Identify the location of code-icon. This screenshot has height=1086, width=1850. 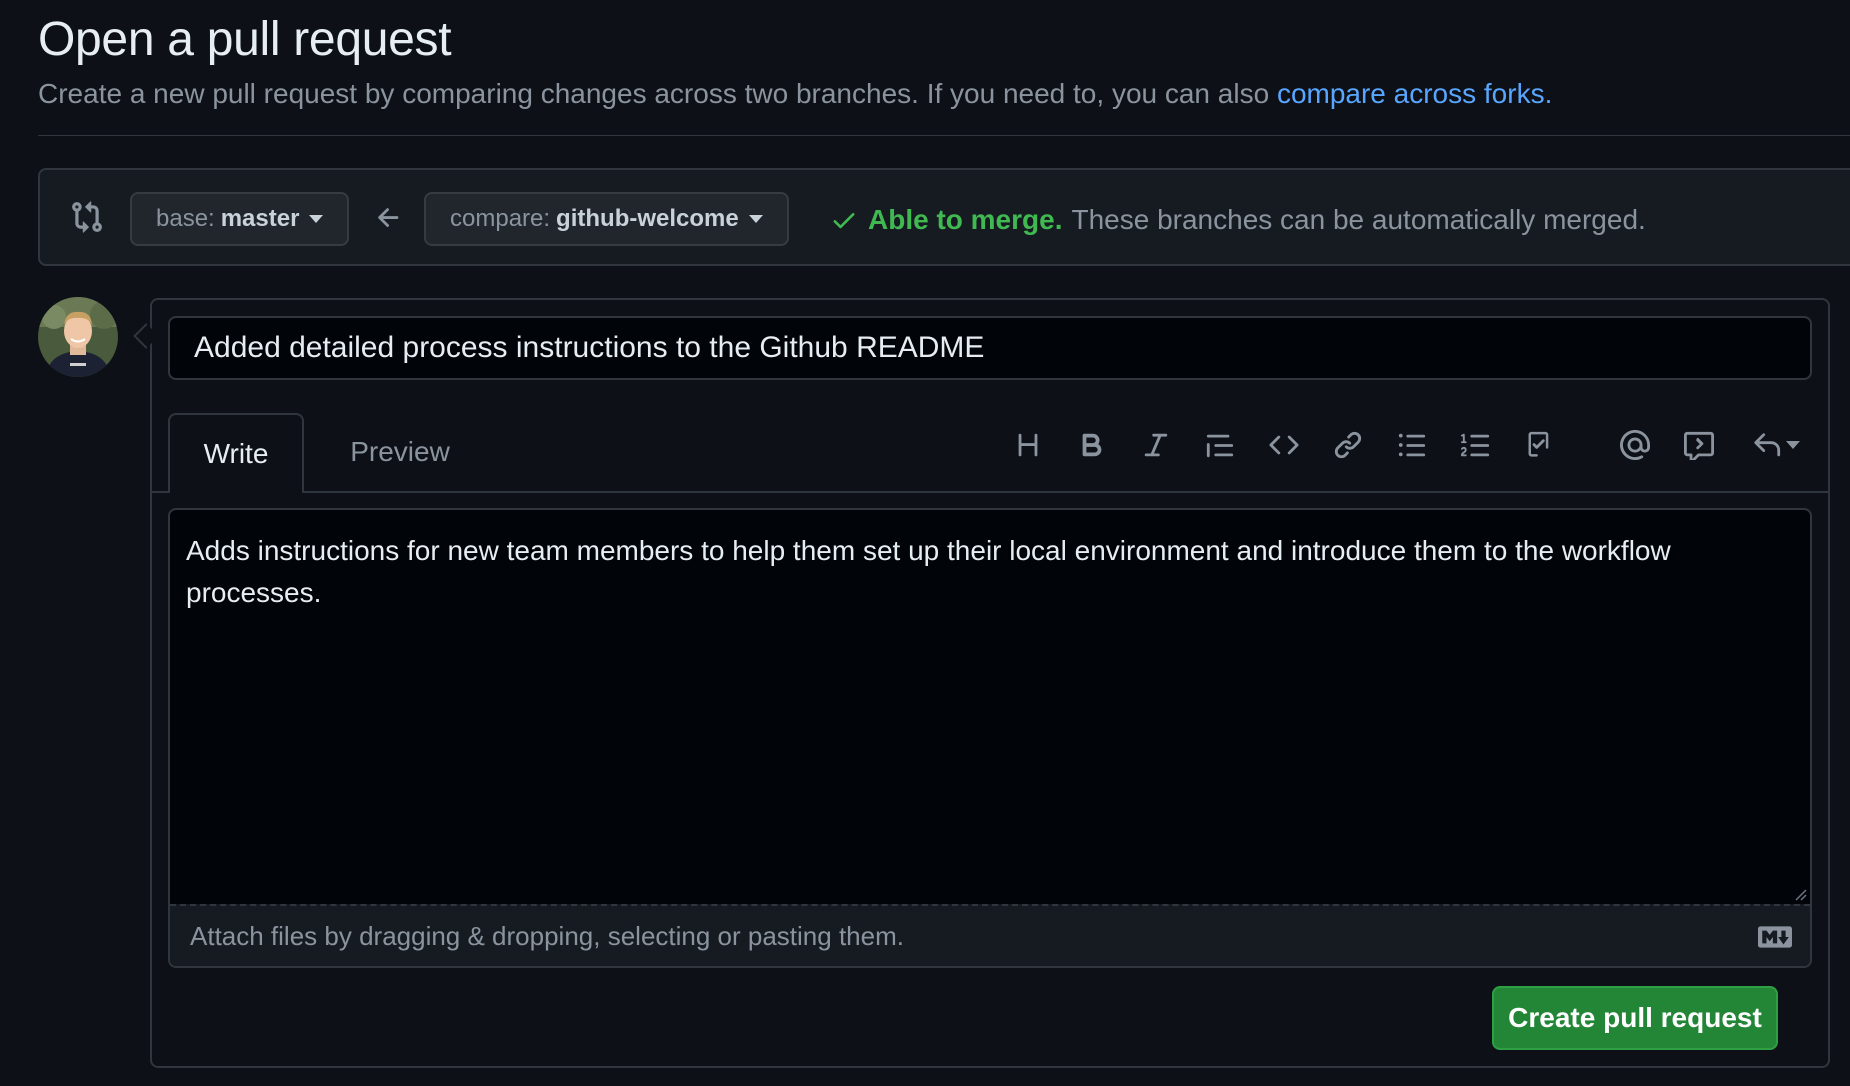
(1284, 445).